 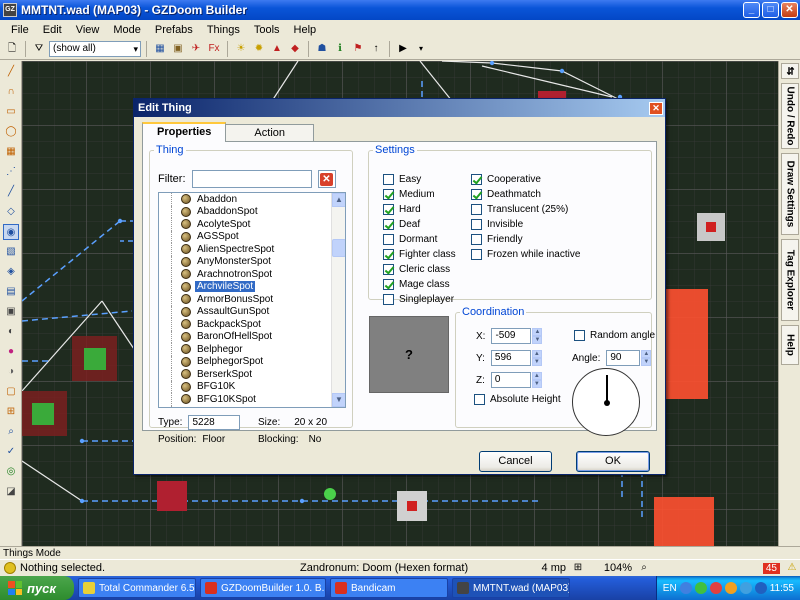 What do you see at coordinates (376, 49) in the screenshot?
I see `cursor-icon: ↑` at bounding box center [376, 49].